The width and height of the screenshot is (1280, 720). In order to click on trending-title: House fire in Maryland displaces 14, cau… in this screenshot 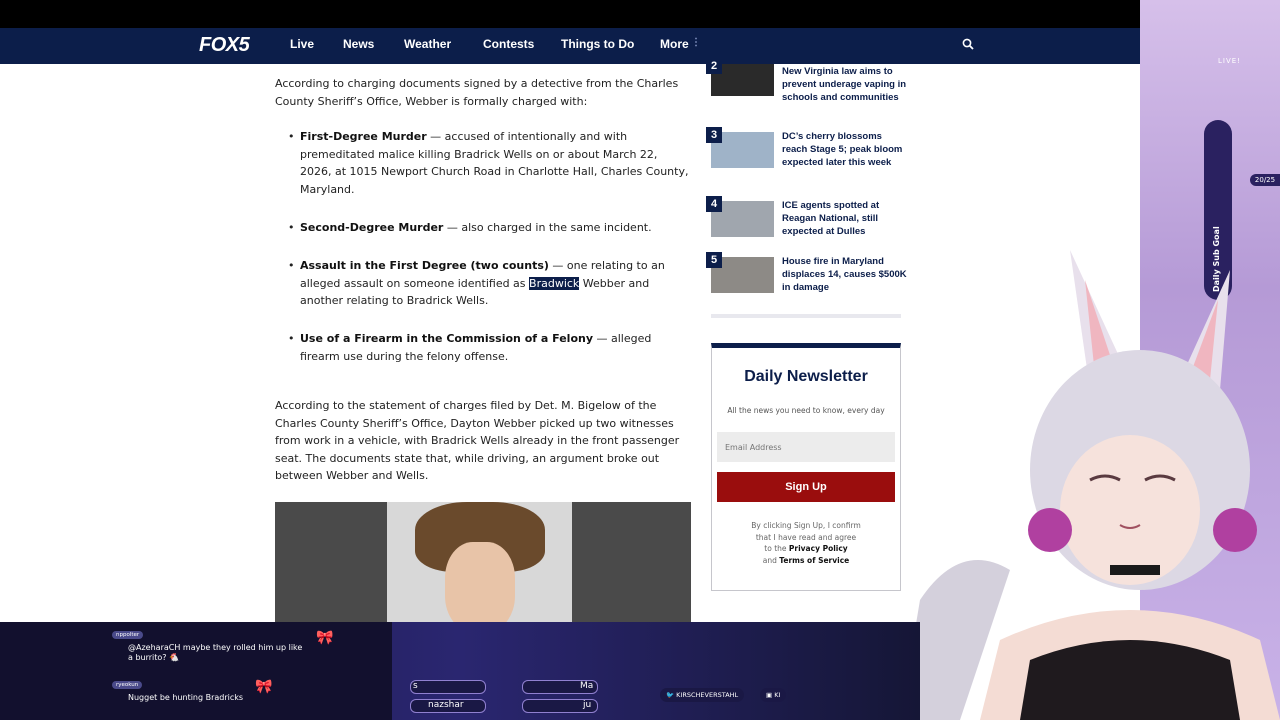, I will do `click(844, 274)`.